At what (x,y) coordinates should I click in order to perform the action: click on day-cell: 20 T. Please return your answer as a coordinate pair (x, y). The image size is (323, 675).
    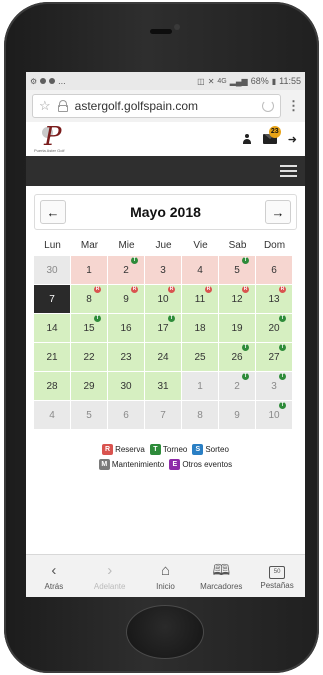
    Looking at the image, I should click on (274, 328).